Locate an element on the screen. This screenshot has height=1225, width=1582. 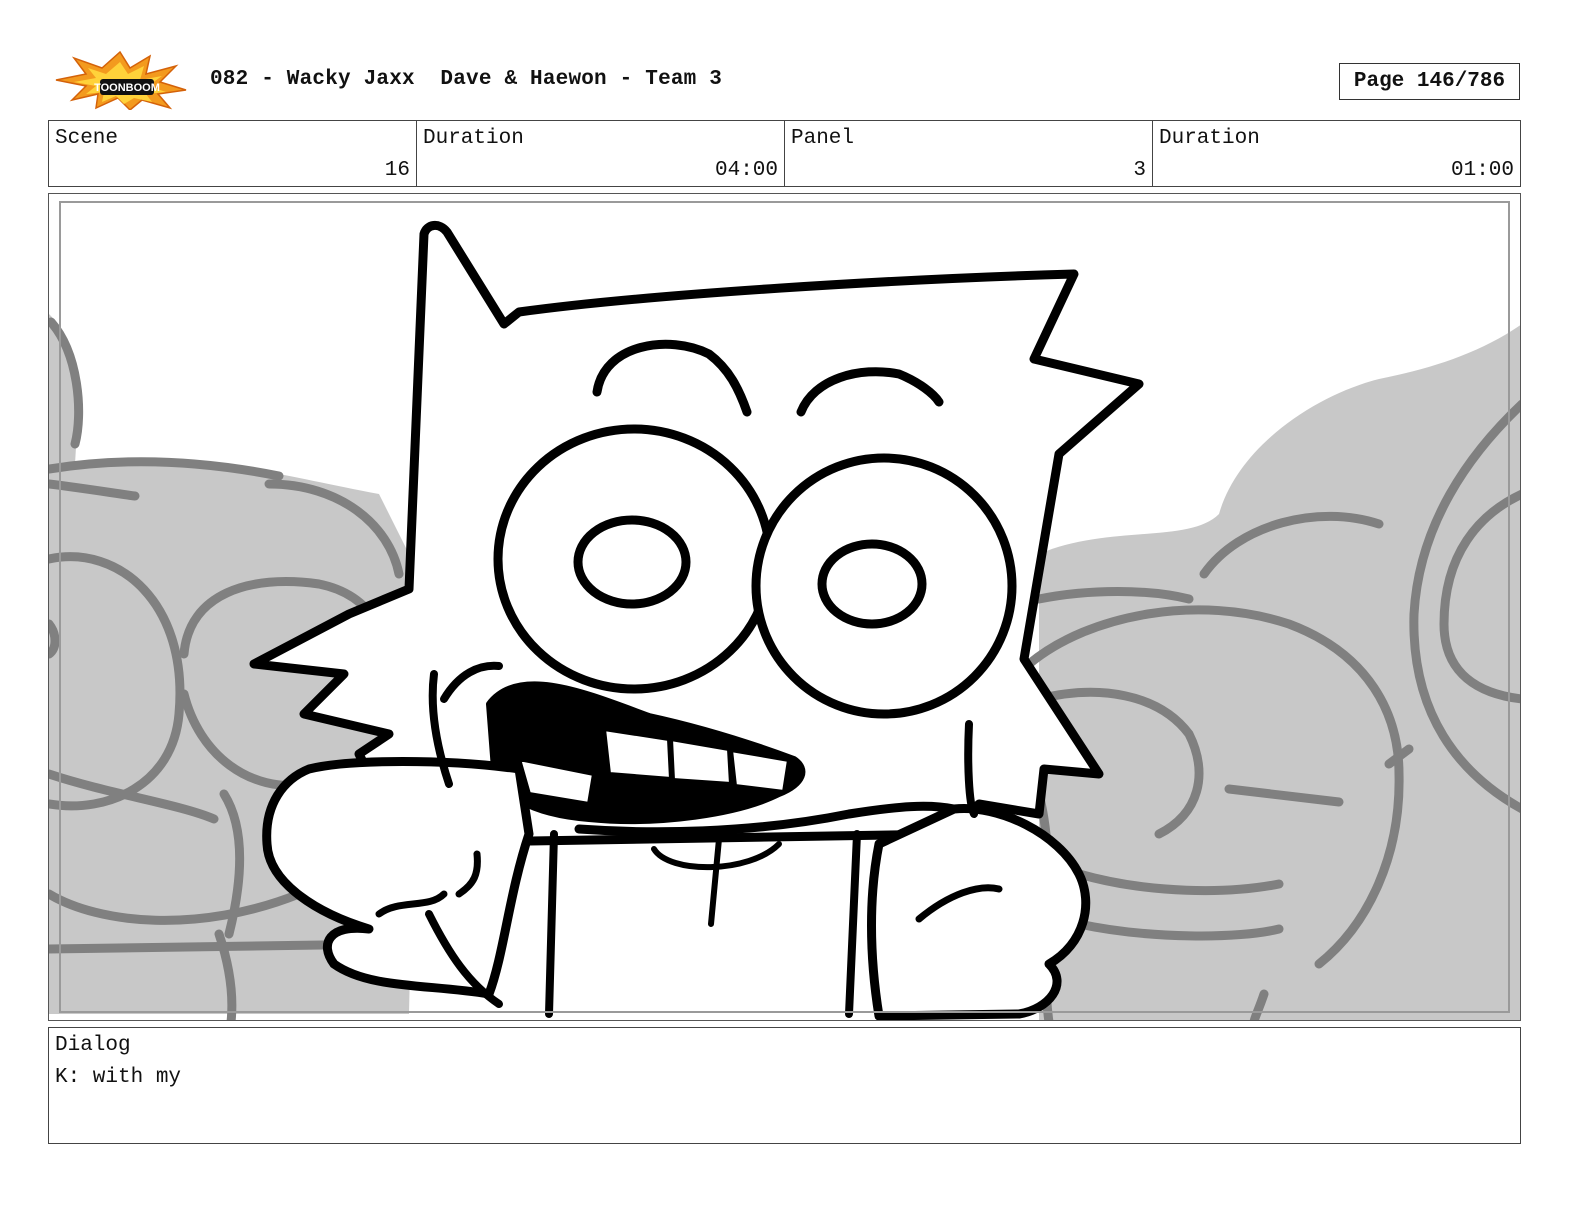
dialog-box: Dialog K: with my is located at coordinates (784, 1085).